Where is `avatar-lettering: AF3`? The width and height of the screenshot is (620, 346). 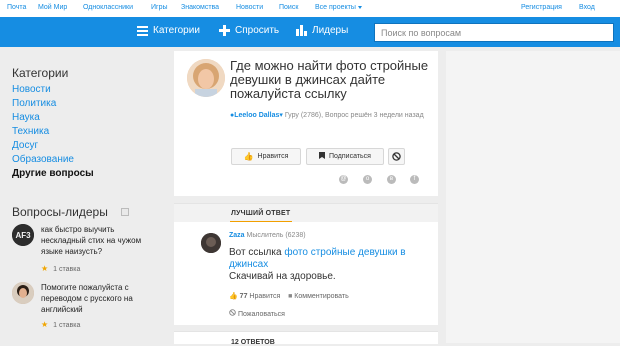
avatar-lettering: AF3 is located at coordinates (23, 235).